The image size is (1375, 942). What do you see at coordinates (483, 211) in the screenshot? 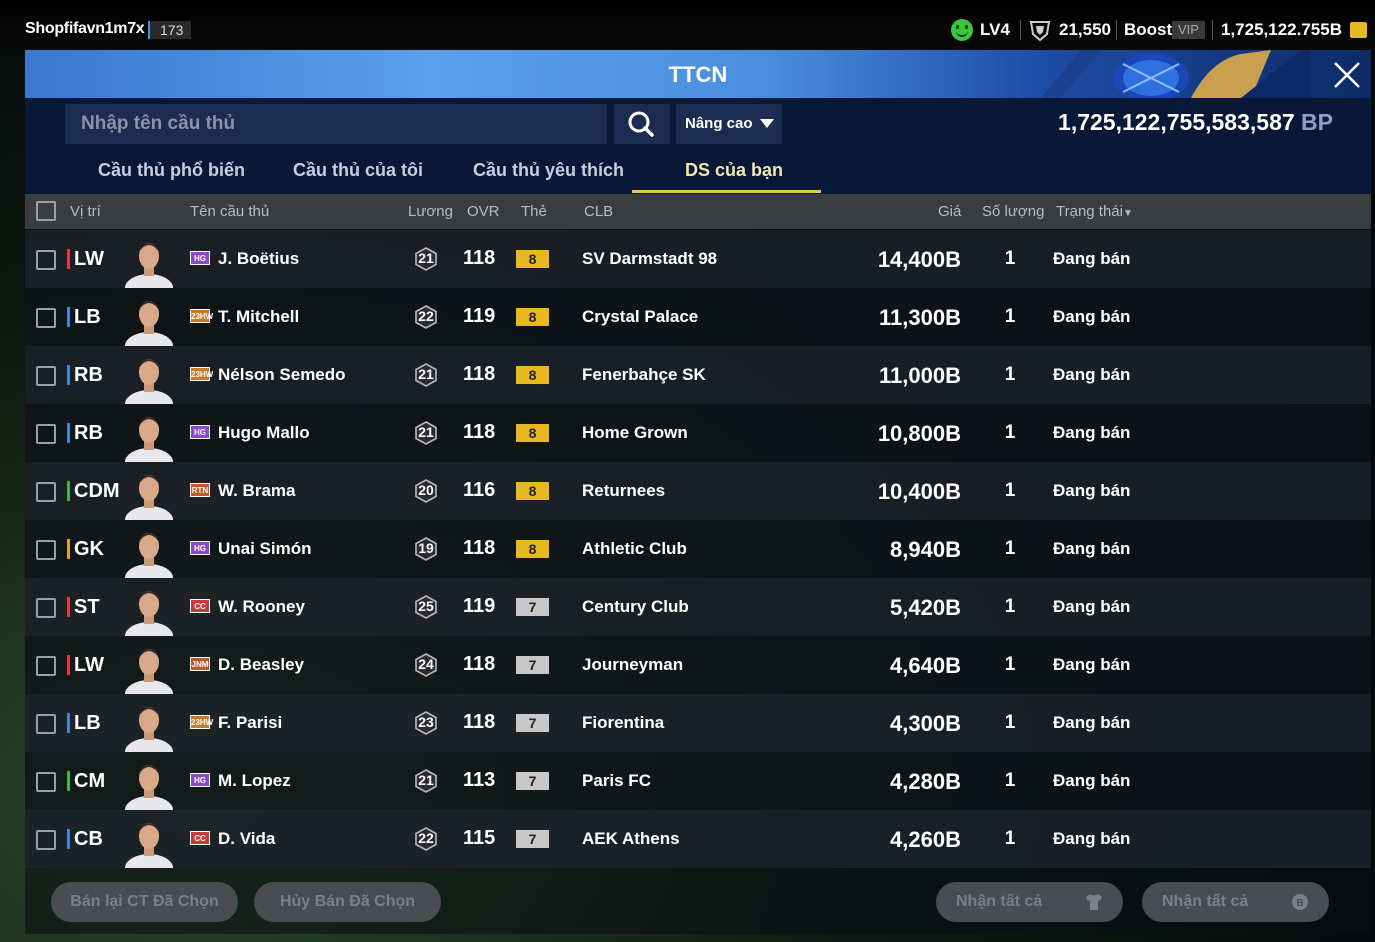
I see `column-ovr: OVR` at bounding box center [483, 211].